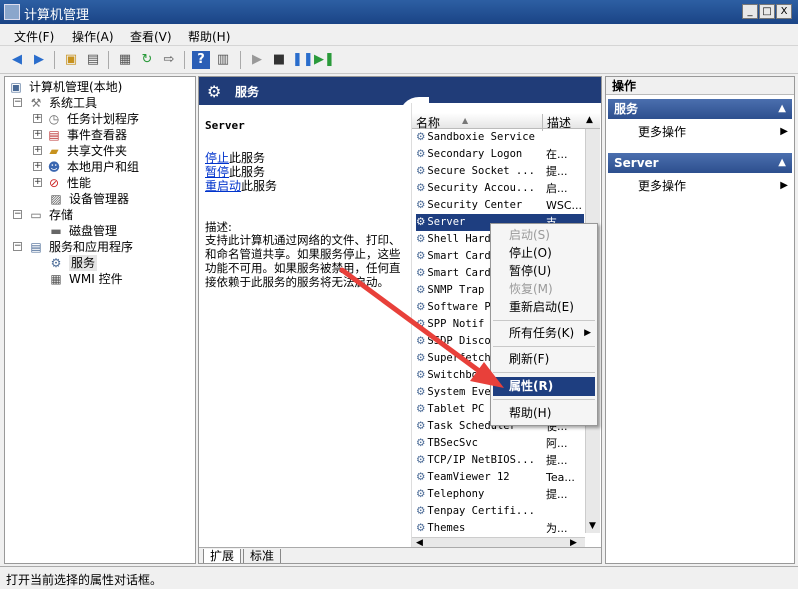  What do you see at coordinates (39, 60) in the screenshot?
I see `forward-icon: ▶` at bounding box center [39, 60].